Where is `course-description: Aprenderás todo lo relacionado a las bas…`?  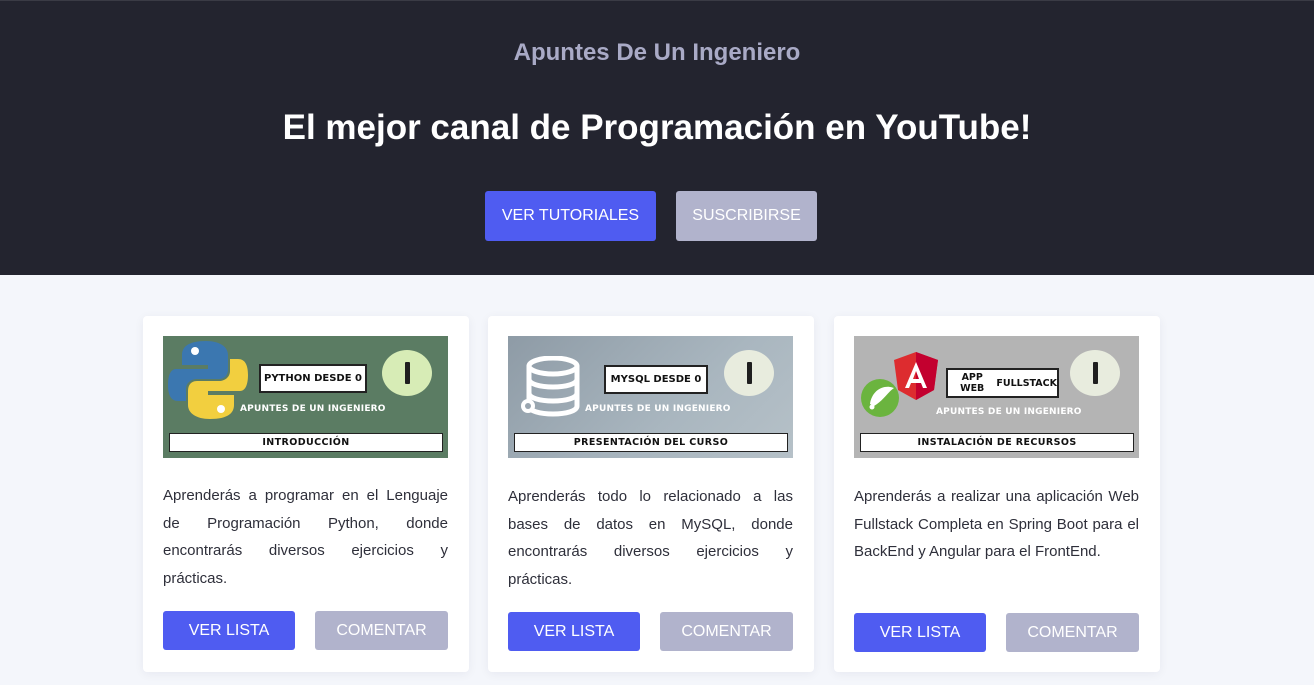
course-description: Aprenderás todo lo relacionado a las bas… is located at coordinates (650, 538).